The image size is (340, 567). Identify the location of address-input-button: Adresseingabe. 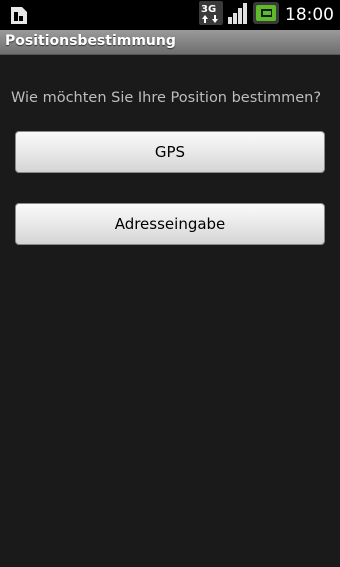
(170, 224).